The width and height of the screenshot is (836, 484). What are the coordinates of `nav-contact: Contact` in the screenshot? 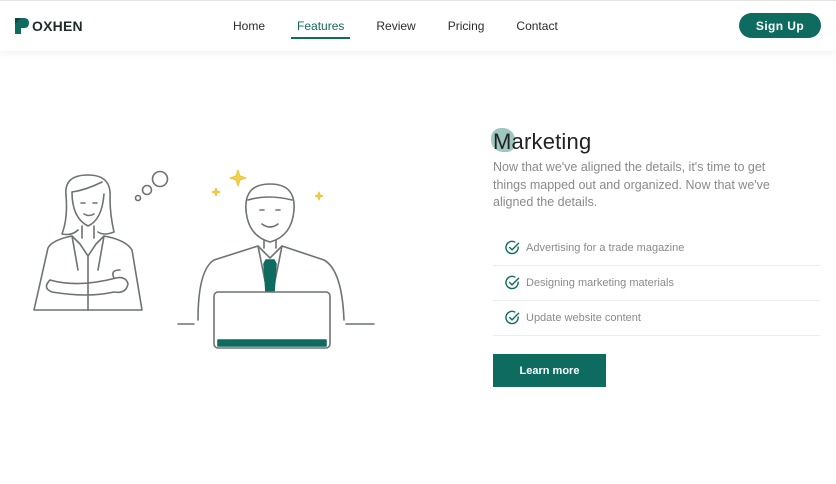 It's located at (536, 26).